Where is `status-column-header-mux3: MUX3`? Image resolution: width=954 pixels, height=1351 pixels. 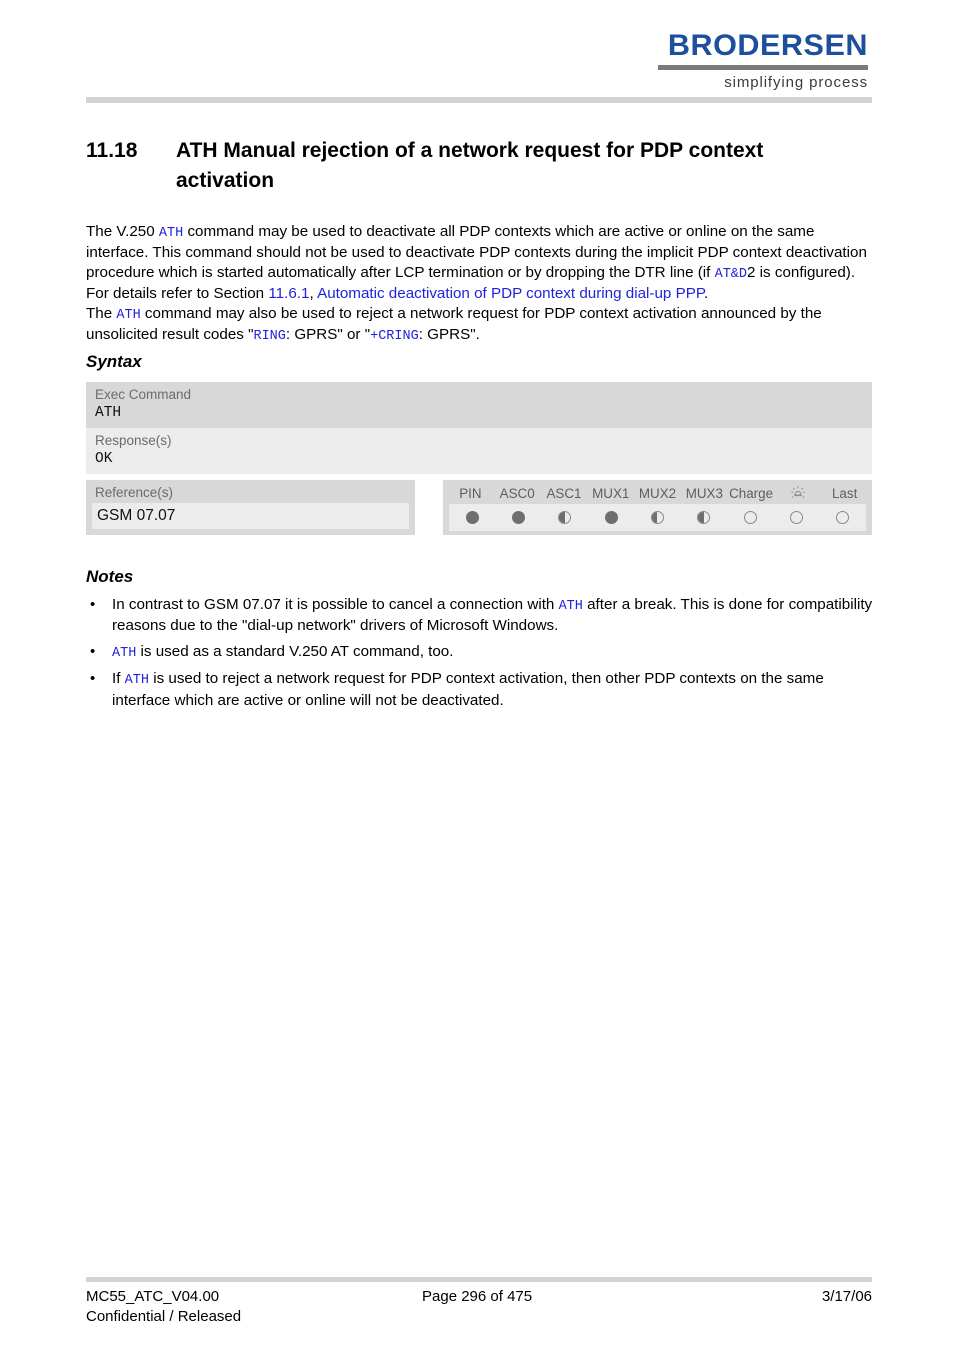
status-column-header-mux3: MUX3 is located at coordinates (704, 493).